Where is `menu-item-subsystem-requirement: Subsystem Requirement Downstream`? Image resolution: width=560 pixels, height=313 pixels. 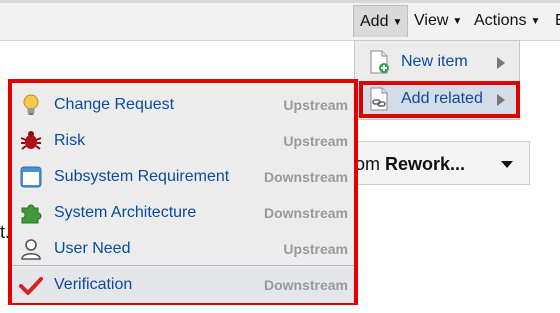 menu-item-subsystem-requirement: Subsystem Requirement Downstream is located at coordinates (183, 177).